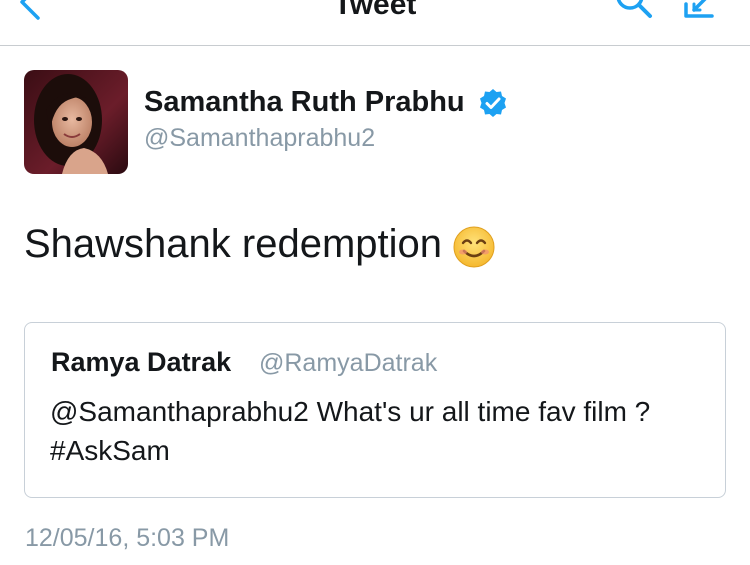 This screenshot has height=565, width=750. I want to click on avatar-photo, so click(76, 122).